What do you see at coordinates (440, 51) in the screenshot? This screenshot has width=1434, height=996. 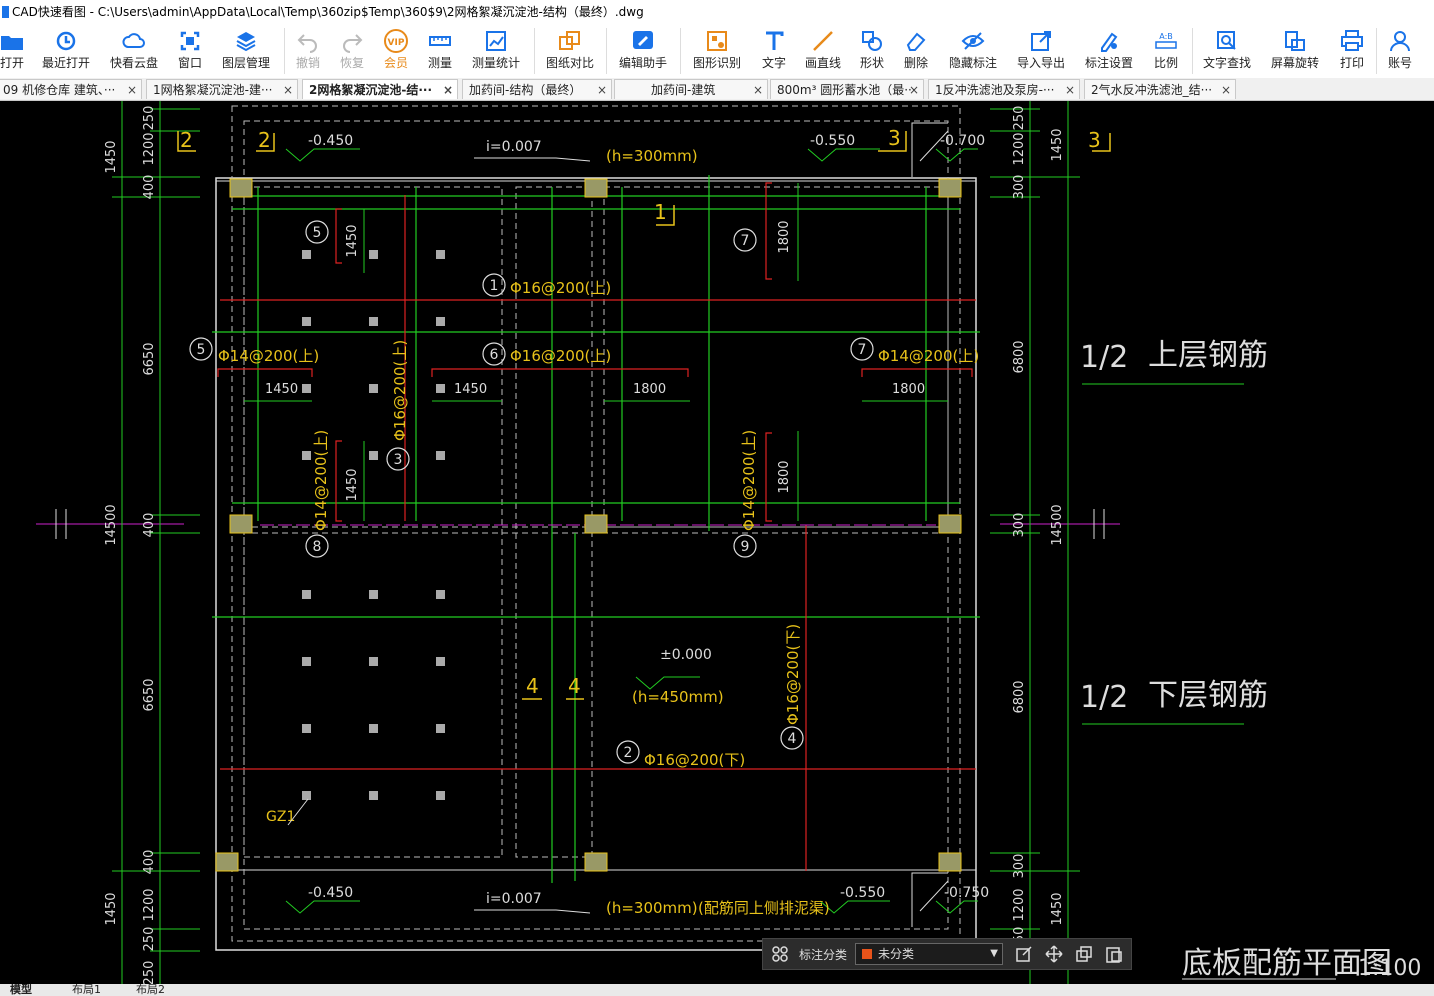 I see `measure-button: 测量` at bounding box center [440, 51].